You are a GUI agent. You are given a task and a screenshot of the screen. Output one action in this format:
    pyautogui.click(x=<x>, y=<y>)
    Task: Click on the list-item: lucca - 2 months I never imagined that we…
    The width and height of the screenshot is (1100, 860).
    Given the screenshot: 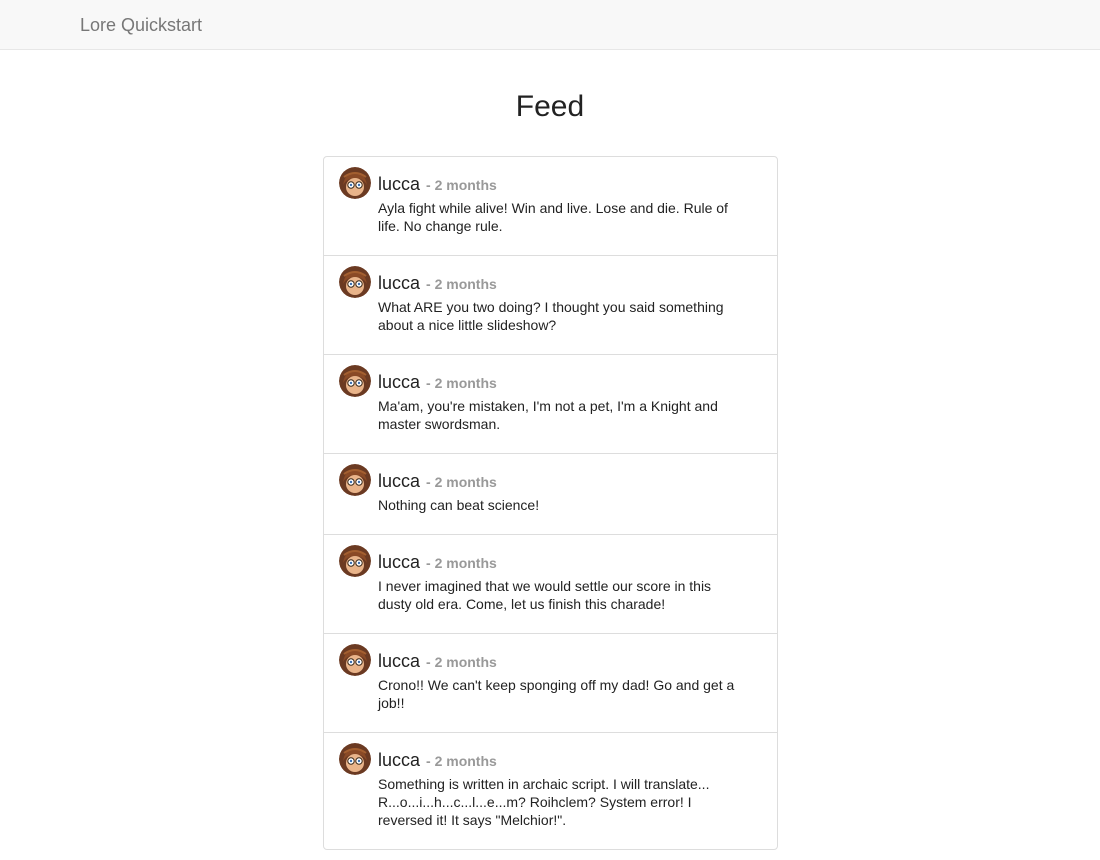 What is the action you would take?
    pyautogui.click(x=550, y=584)
    